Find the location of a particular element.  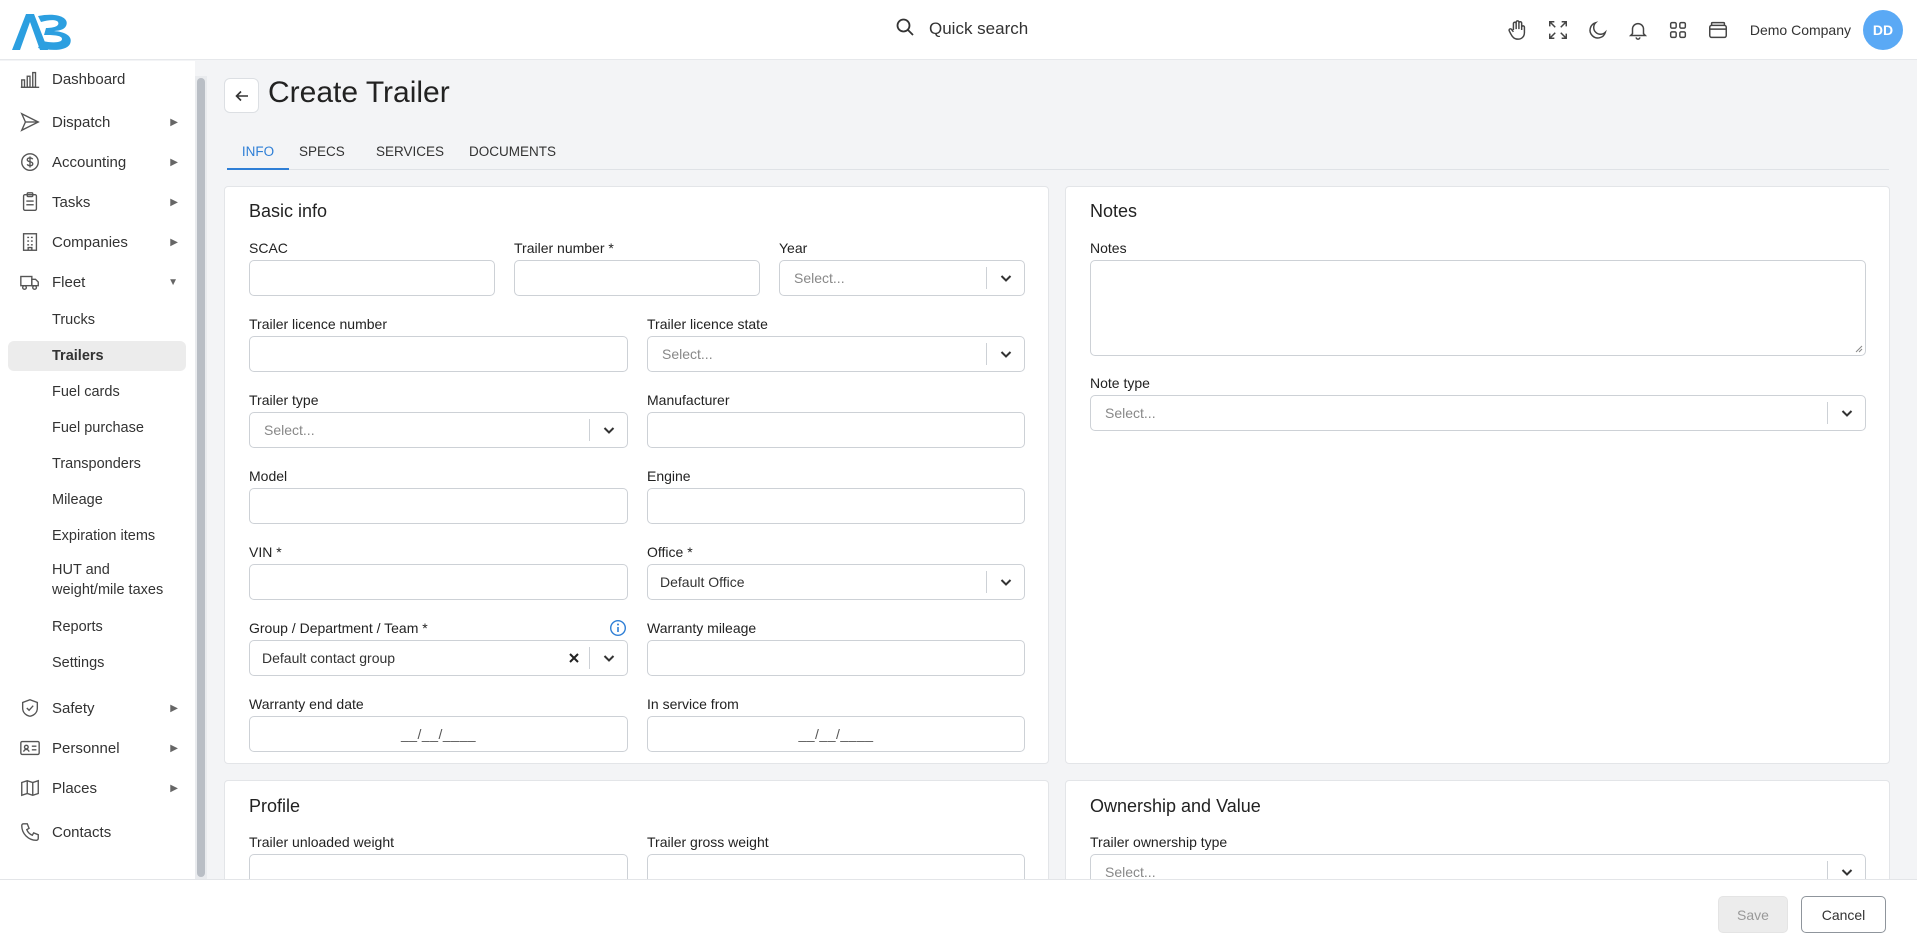

sidebar-item-label: Fleet is located at coordinates (69, 282).